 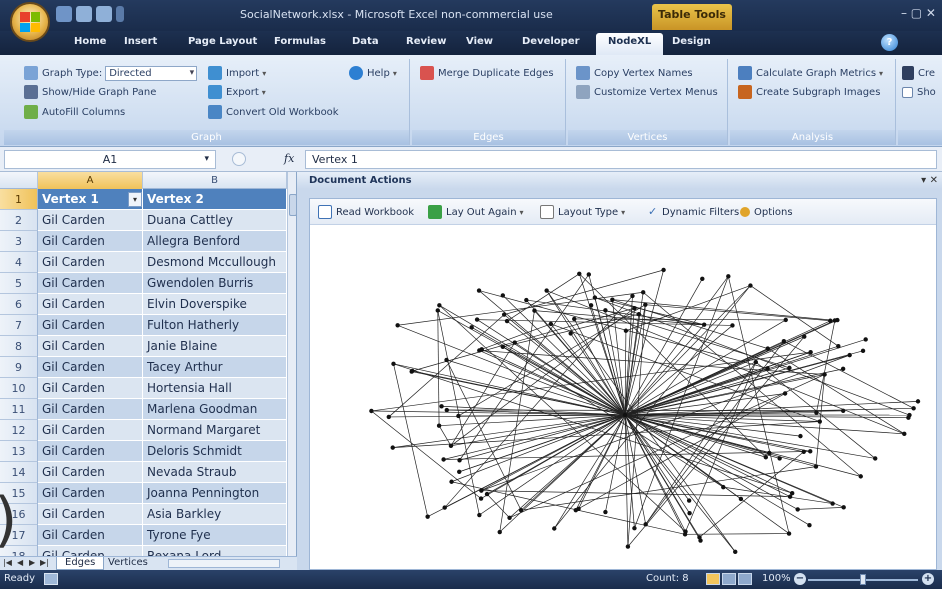 What do you see at coordinates (215, 514) in the screenshot?
I see `table-cell: Asia Barkley` at bounding box center [215, 514].